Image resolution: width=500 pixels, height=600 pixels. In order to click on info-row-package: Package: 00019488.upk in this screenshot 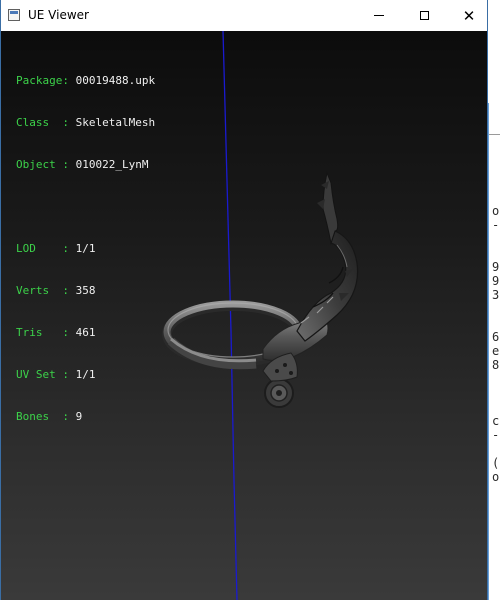, I will do `click(85, 81)`.